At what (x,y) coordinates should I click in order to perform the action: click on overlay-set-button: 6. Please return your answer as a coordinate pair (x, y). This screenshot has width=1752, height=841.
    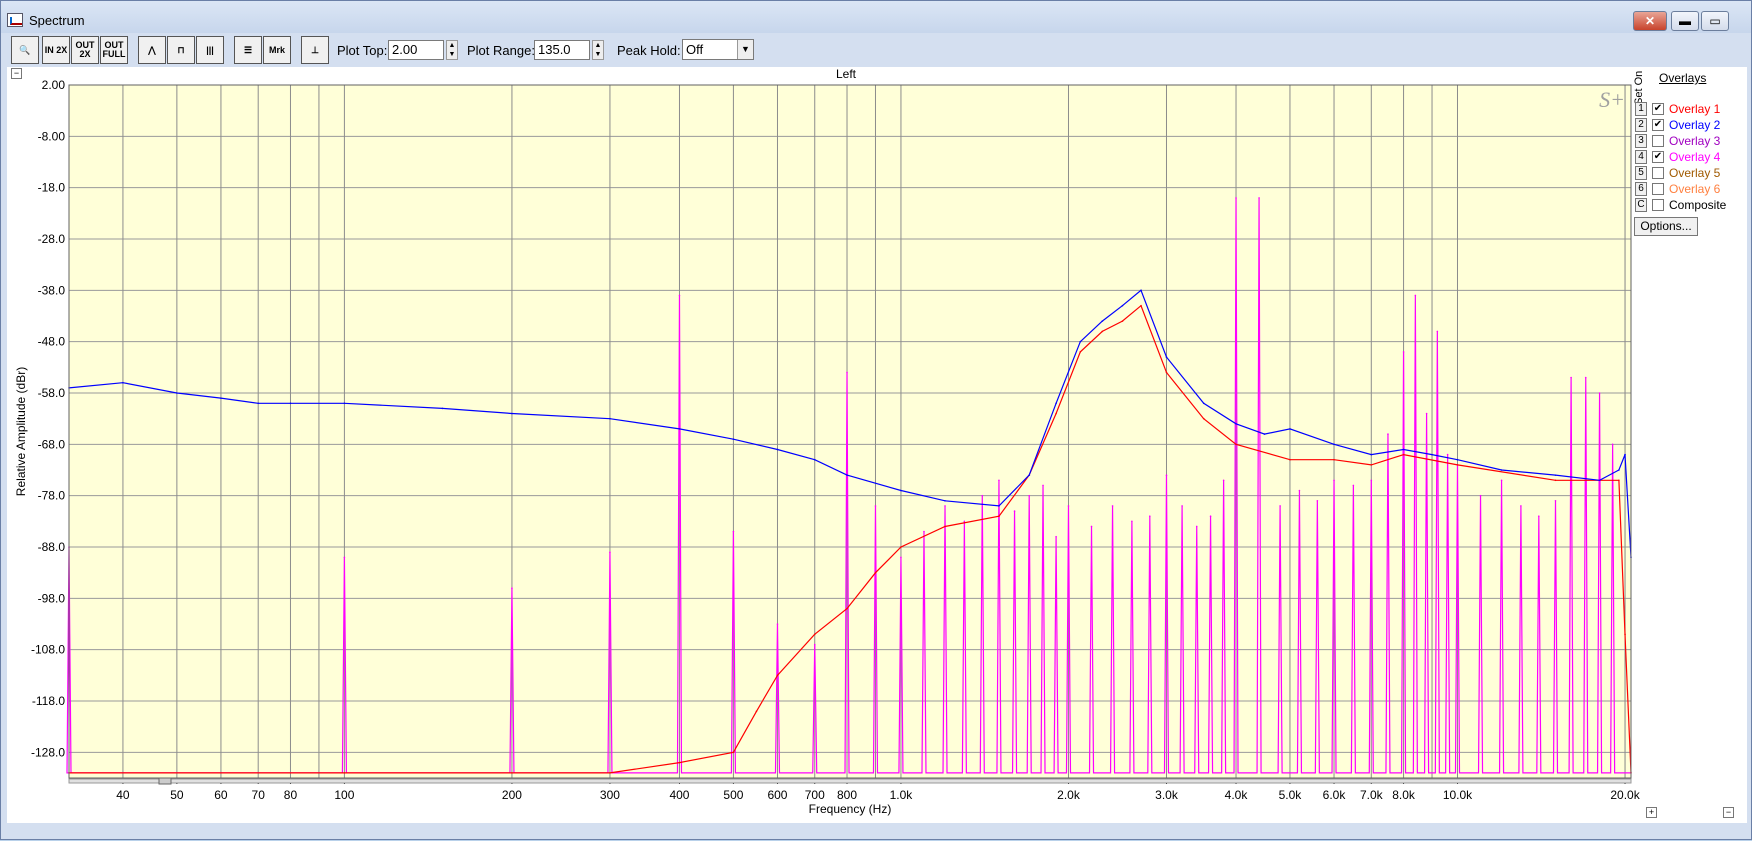
    Looking at the image, I should click on (1641, 189).